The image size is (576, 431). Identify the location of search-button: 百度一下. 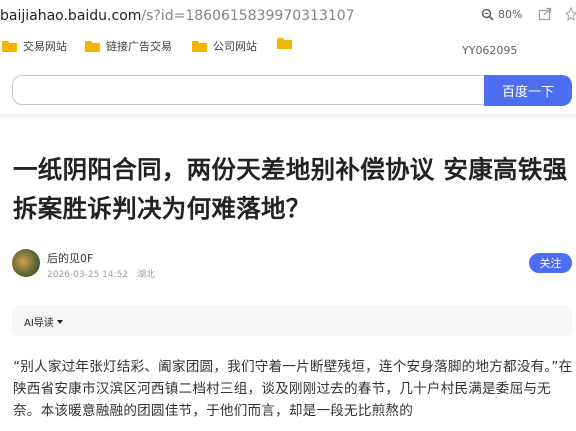
(528, 90).